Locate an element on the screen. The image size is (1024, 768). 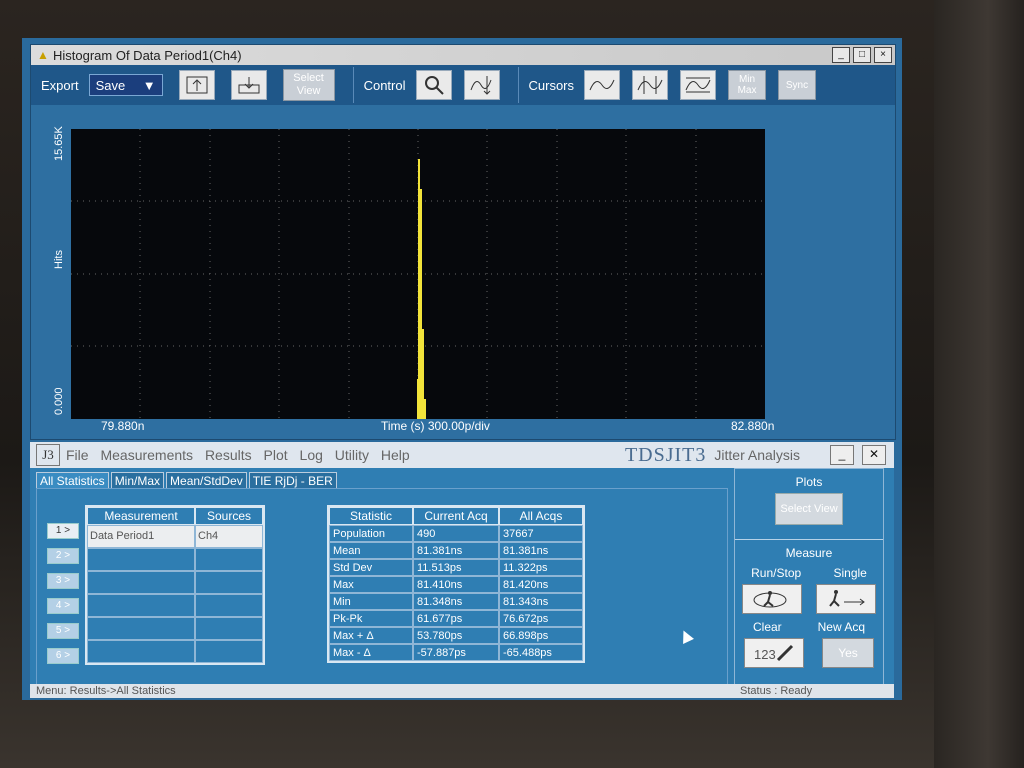
y-min-label: 0.000 is located at coordinates (59, 401).